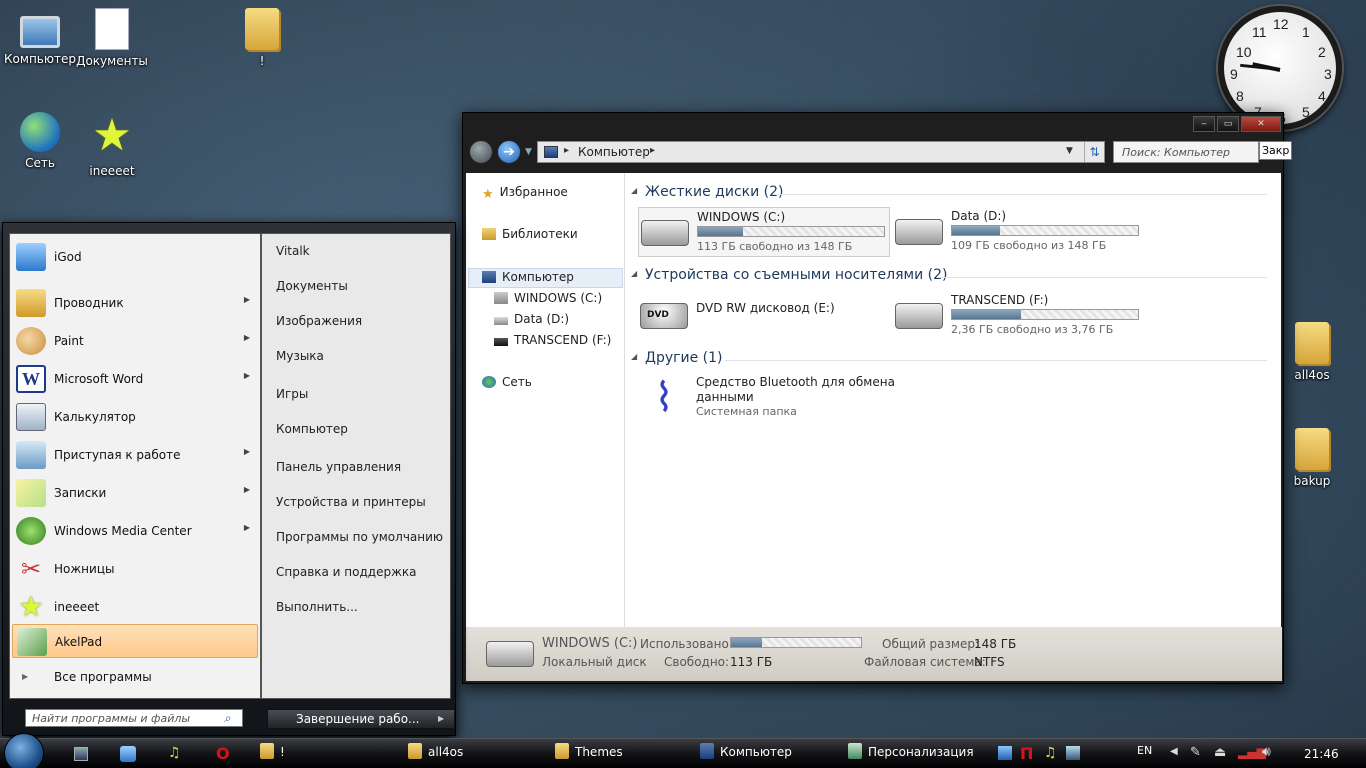 Image resolution: width=1366 pixels, height=768 pixels. What do you see at coordinates (528, 152) in the screenshot?
I see `recent-pages-chevron-icon: ▼` at bounding box center [528, 152].